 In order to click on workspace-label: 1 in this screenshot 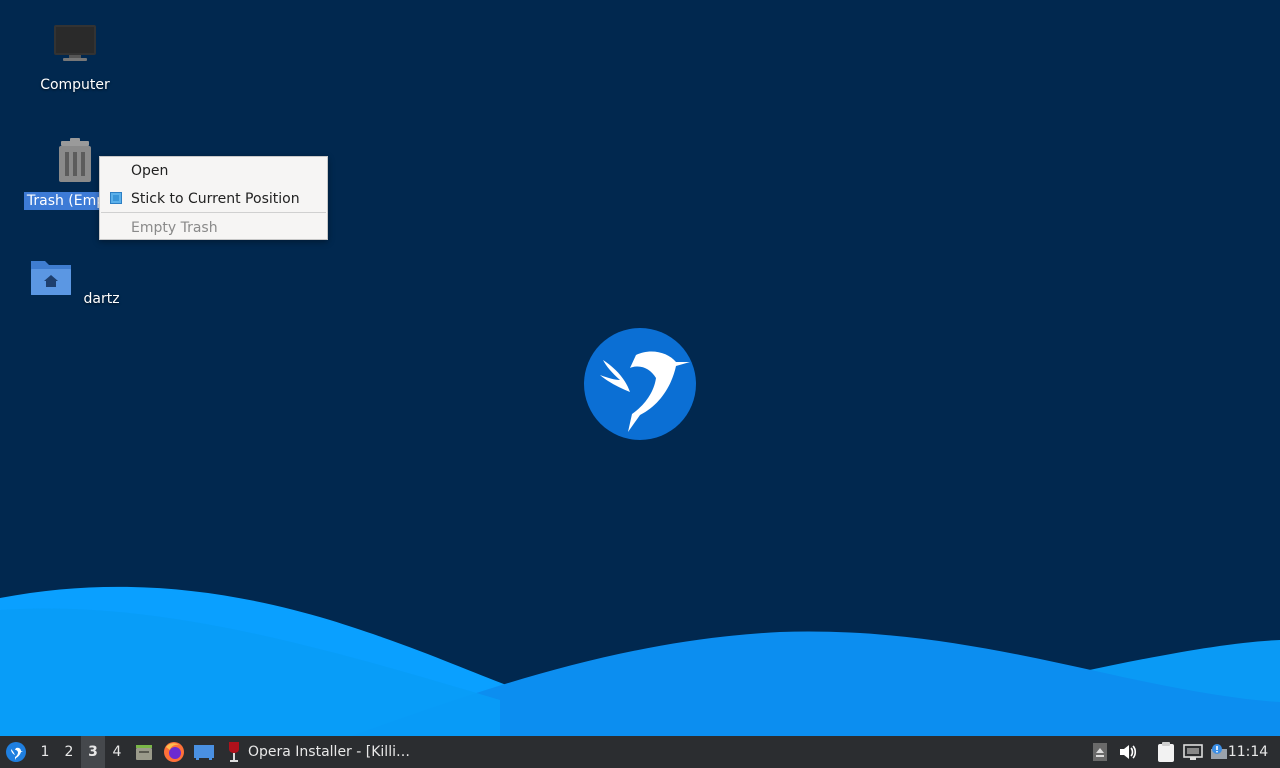, I will do `click(45, 752)`.